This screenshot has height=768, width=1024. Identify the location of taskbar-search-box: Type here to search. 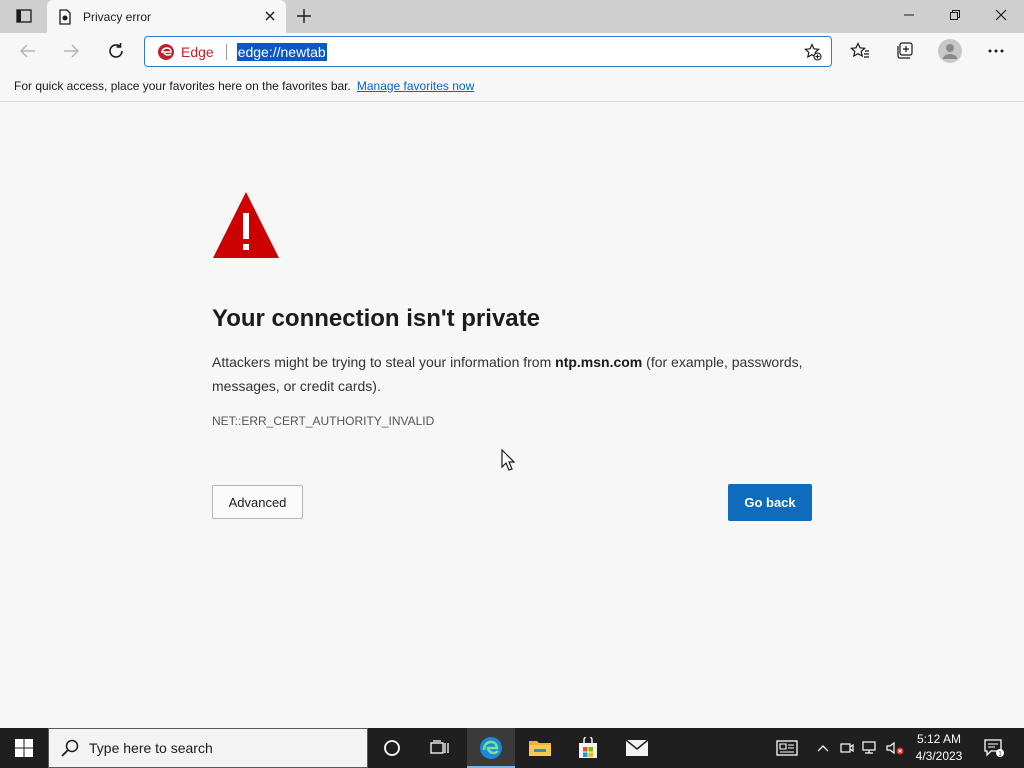
(208, 748).